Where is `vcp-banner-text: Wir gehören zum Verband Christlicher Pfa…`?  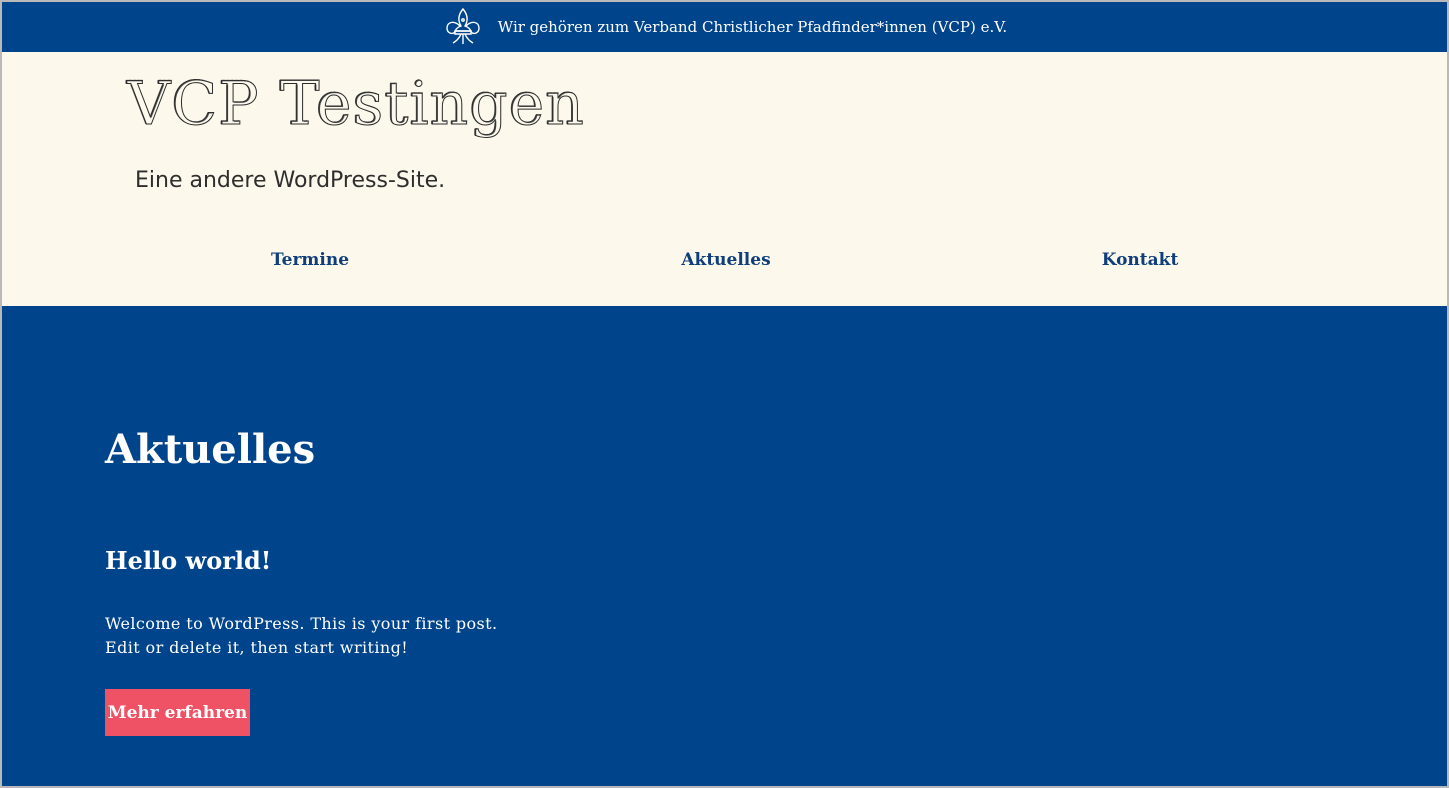
vcp-banner-text: Wir gehören zum Verband Christlicher Pfa… is located at coordinates (752, 27).